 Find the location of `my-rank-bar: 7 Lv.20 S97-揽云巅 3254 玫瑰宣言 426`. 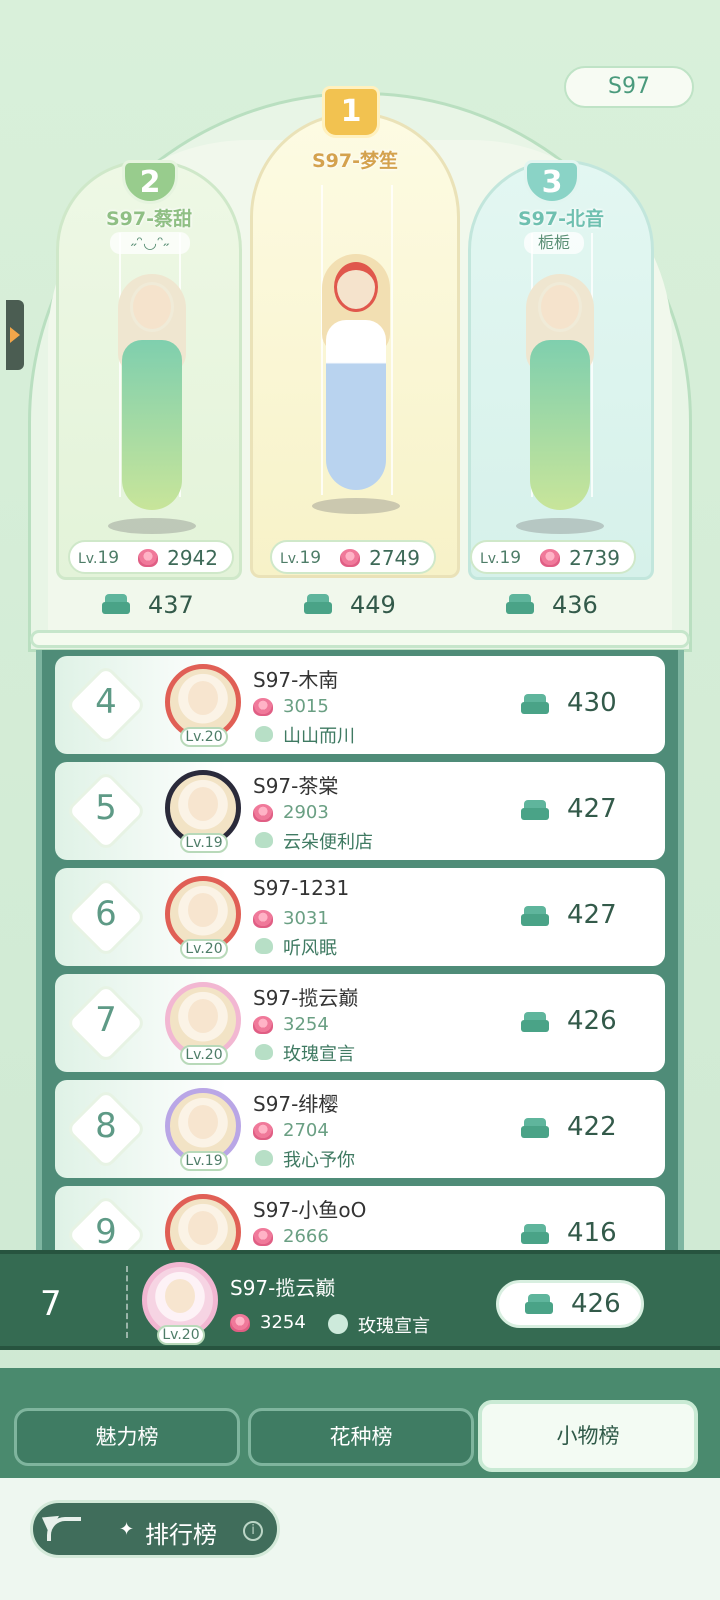

my-rank-bar: 7 Lv.20 S97-揽云巅 3254 玫瑰宣言 426 is located at coordinates (360, 1300).